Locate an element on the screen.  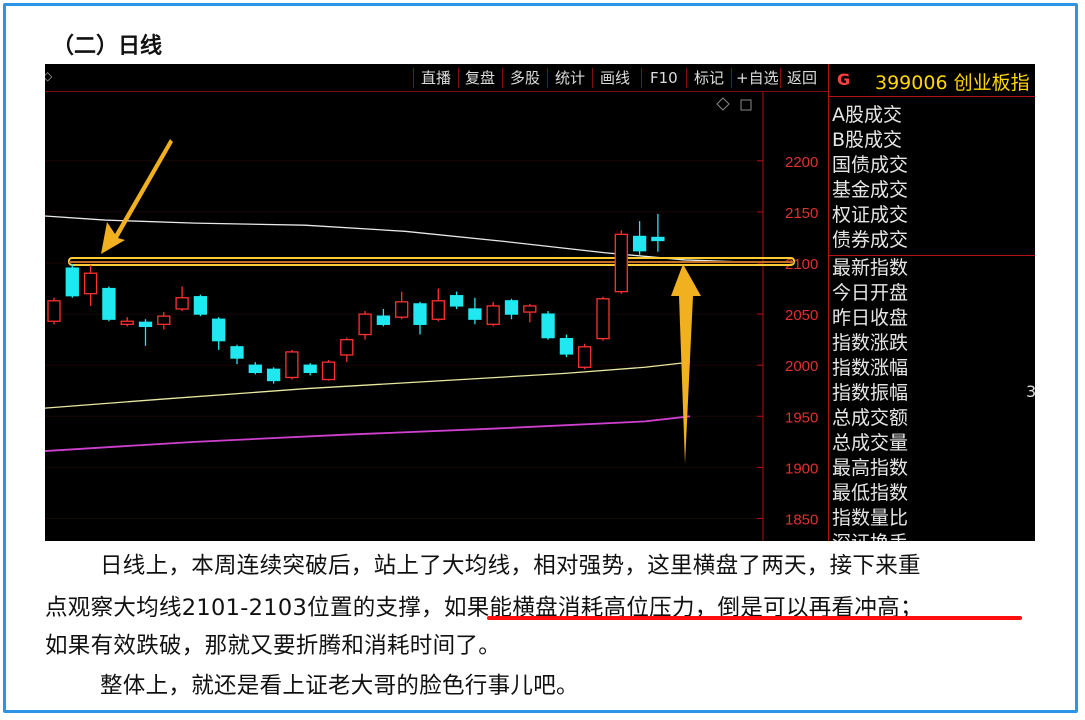
list-item: B股成交 is located at coordinates (867, 140).